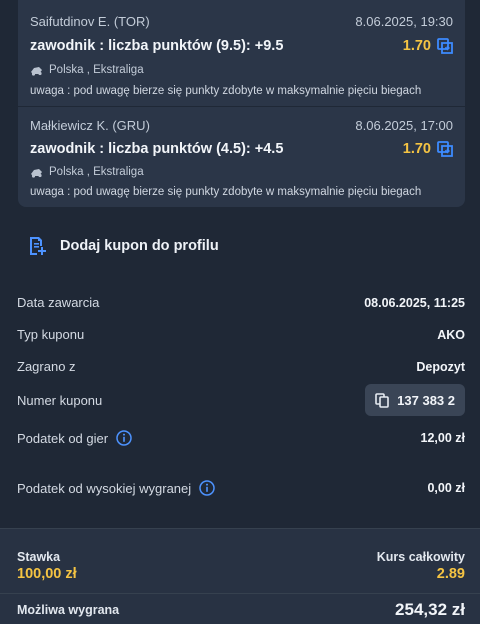 This screenshot has width=480, height=624. I want to click on detail-value: 0,00 zł, so click(446, 488).